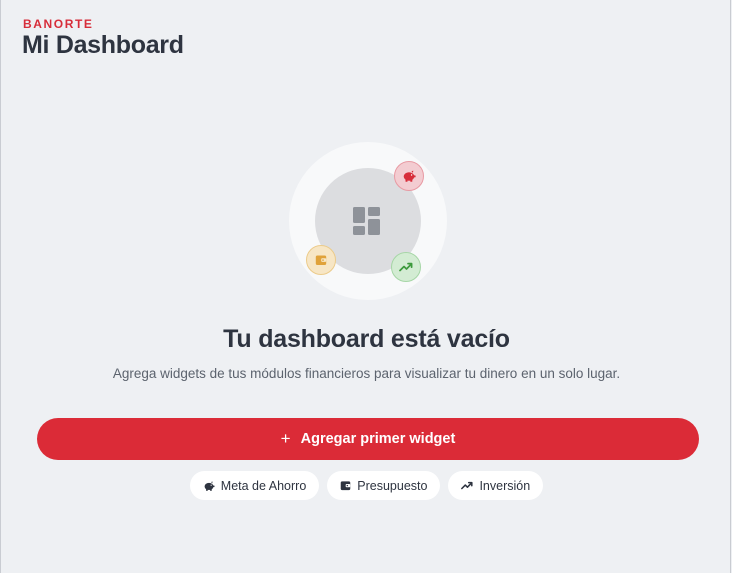 The height and width of the screenshot is (573, 732). I want to click on empty-illustration, so click(368, 221).